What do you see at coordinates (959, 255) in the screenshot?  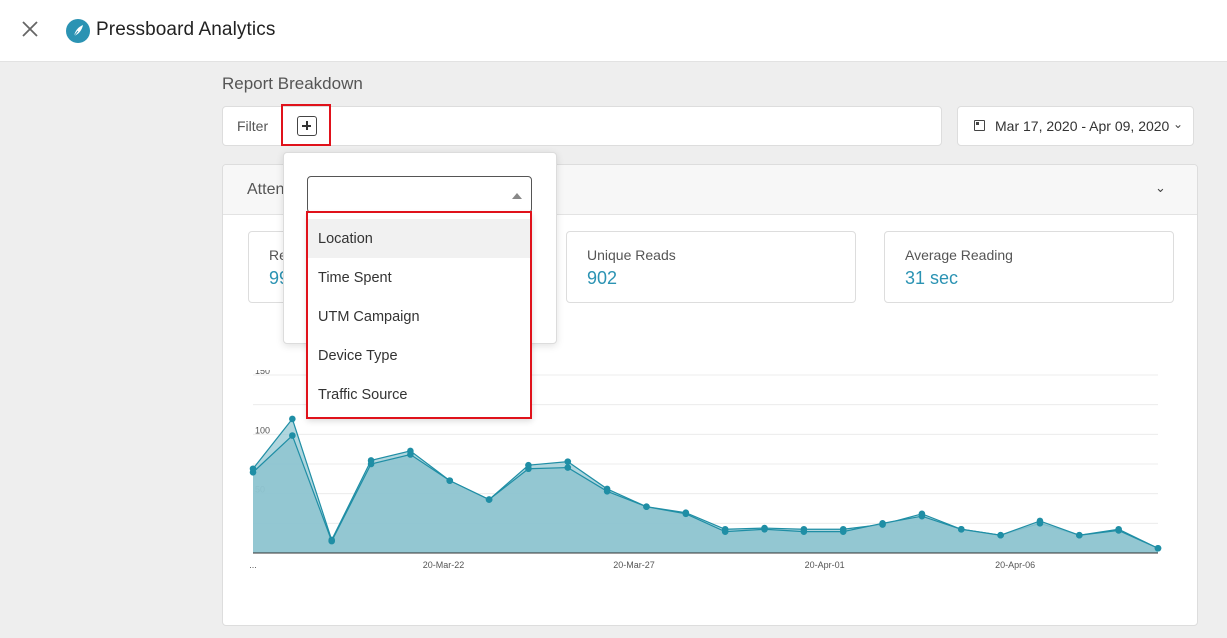 I see `stat-label: Average Reading` at bounding box center [959, 255].